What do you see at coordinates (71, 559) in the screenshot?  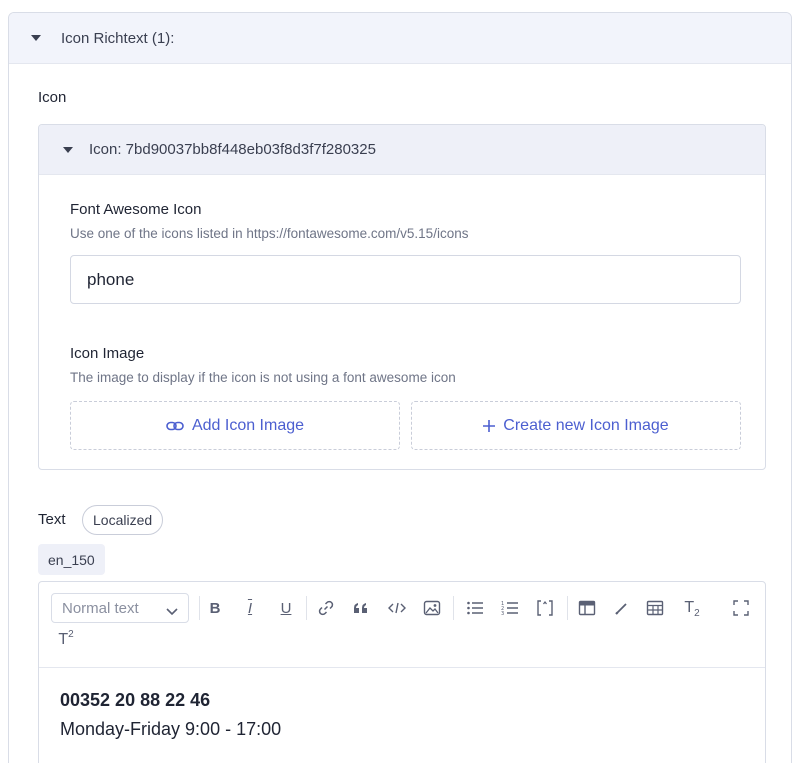 I see `locale-tag: en_150` at bounding box center [71, 559].